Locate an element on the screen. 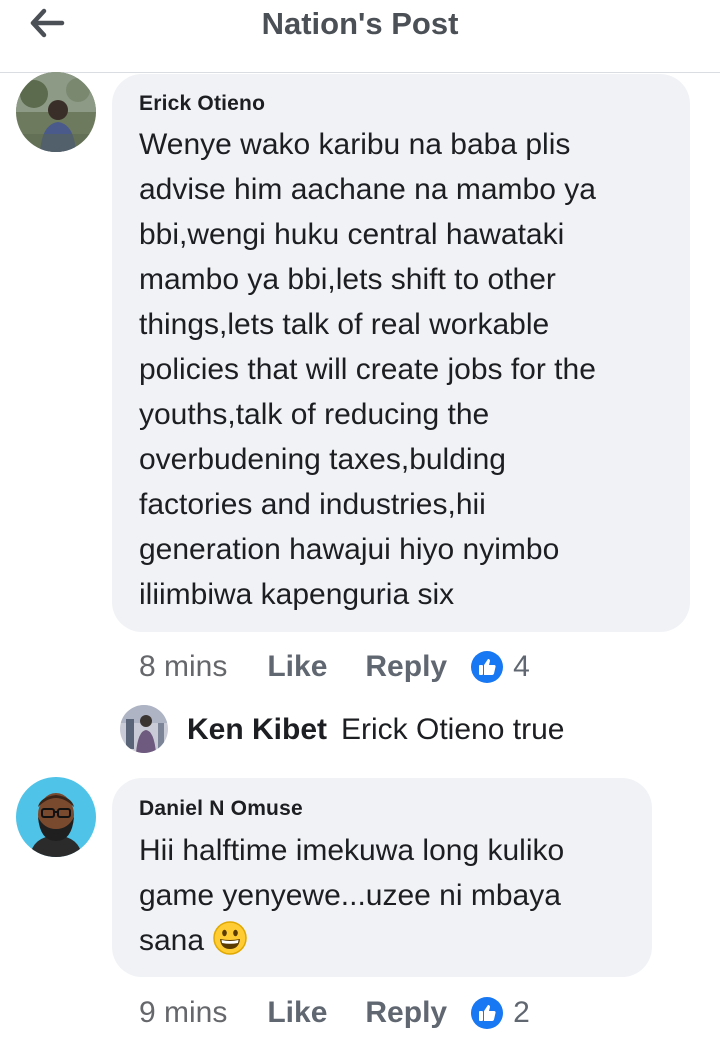 This screenshot has height=1056, width=720. avatar-daniel-n-omuse is located at coordinates (56, 817).